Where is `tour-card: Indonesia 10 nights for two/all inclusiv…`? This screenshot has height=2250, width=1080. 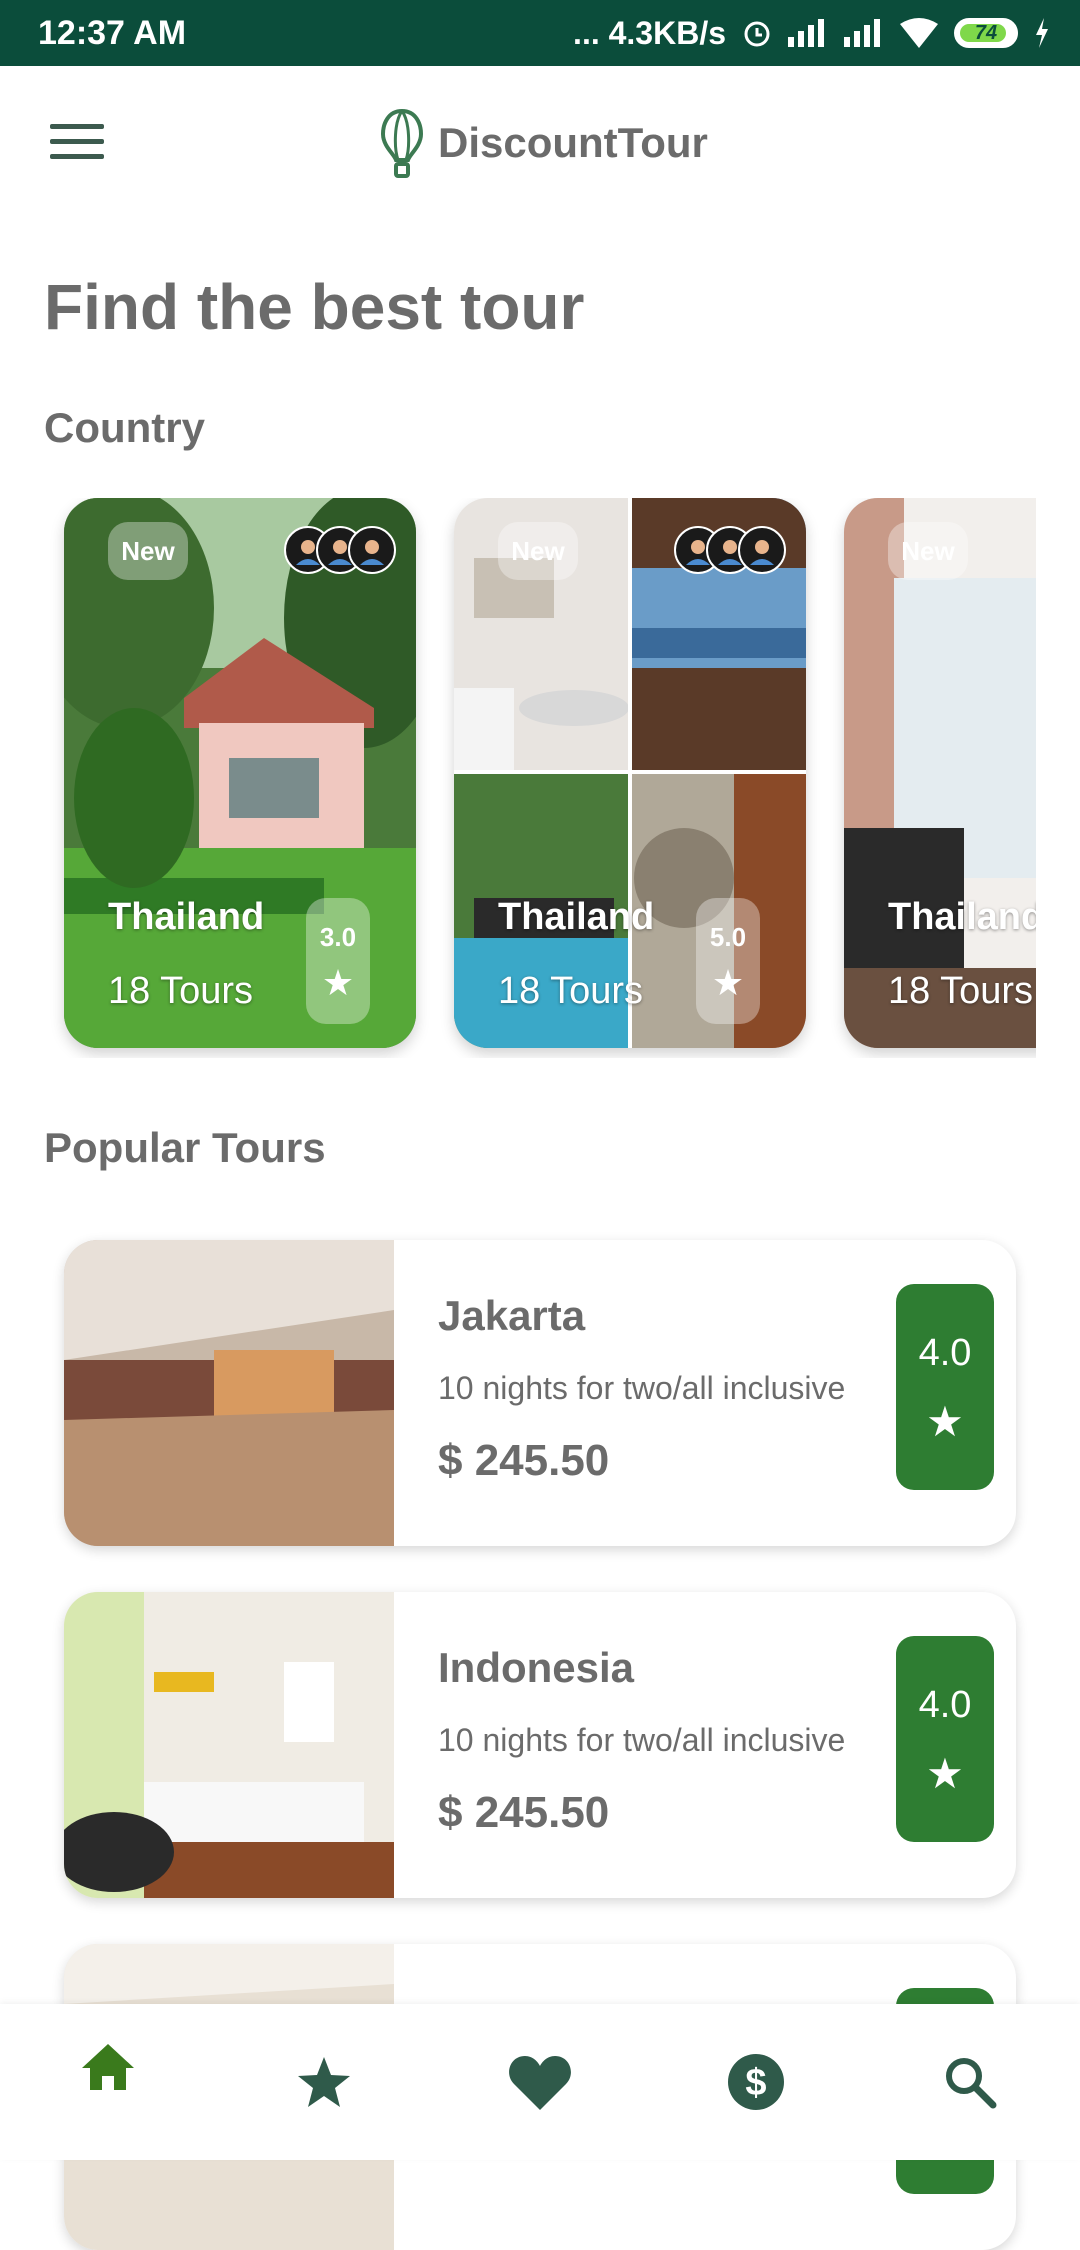
tour-card: Indonesia 10 nights for two/all inclusiv… is located at coordinates (540, 1745).